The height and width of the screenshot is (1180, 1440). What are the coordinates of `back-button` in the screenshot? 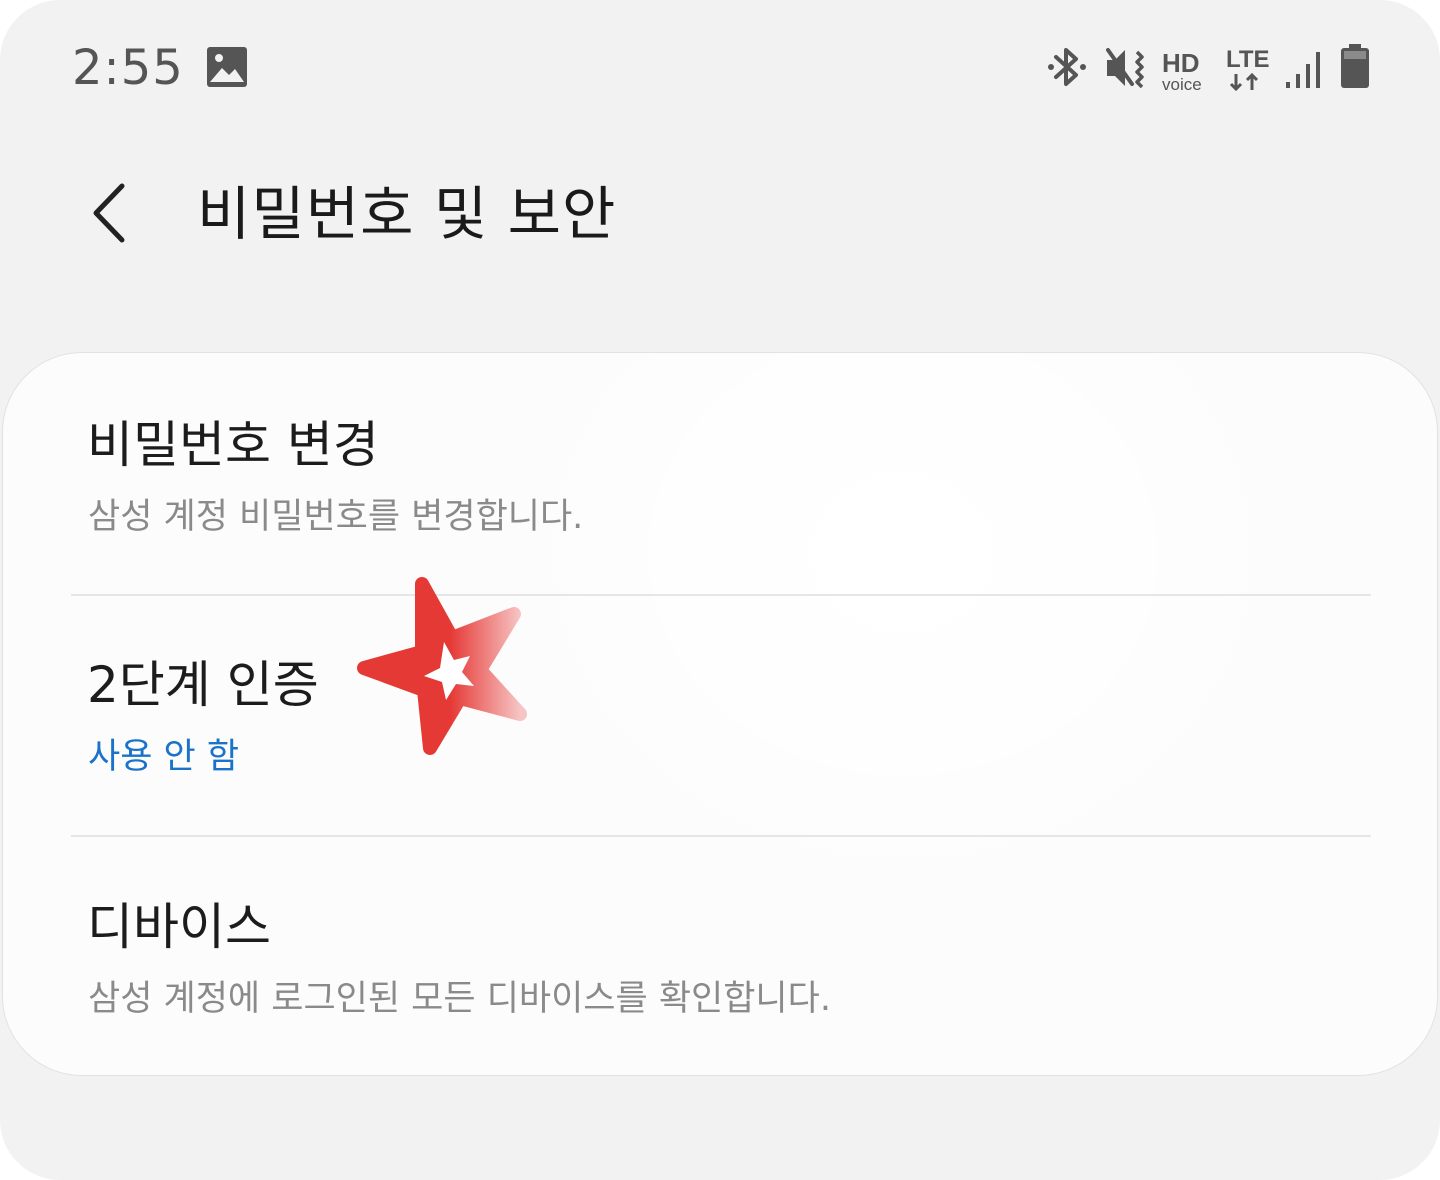 It's located at (110, 213).